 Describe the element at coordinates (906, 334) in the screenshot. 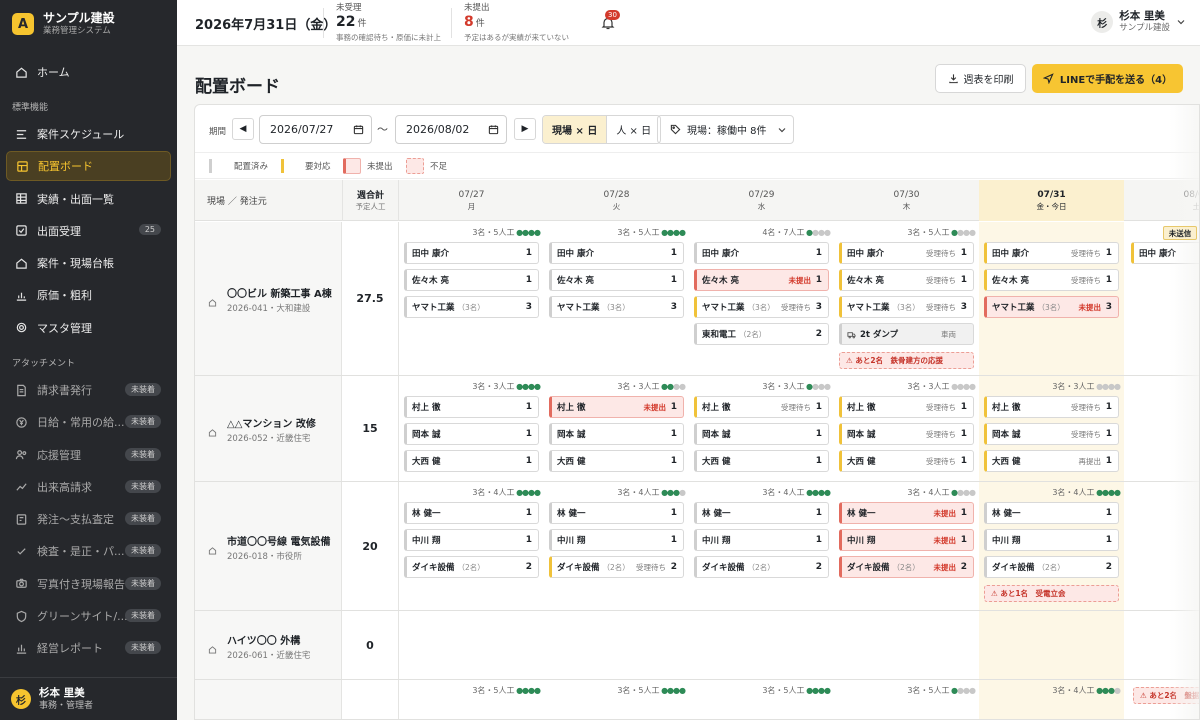

I see `assignment-card: 2t ダンプ 車両` at that location.